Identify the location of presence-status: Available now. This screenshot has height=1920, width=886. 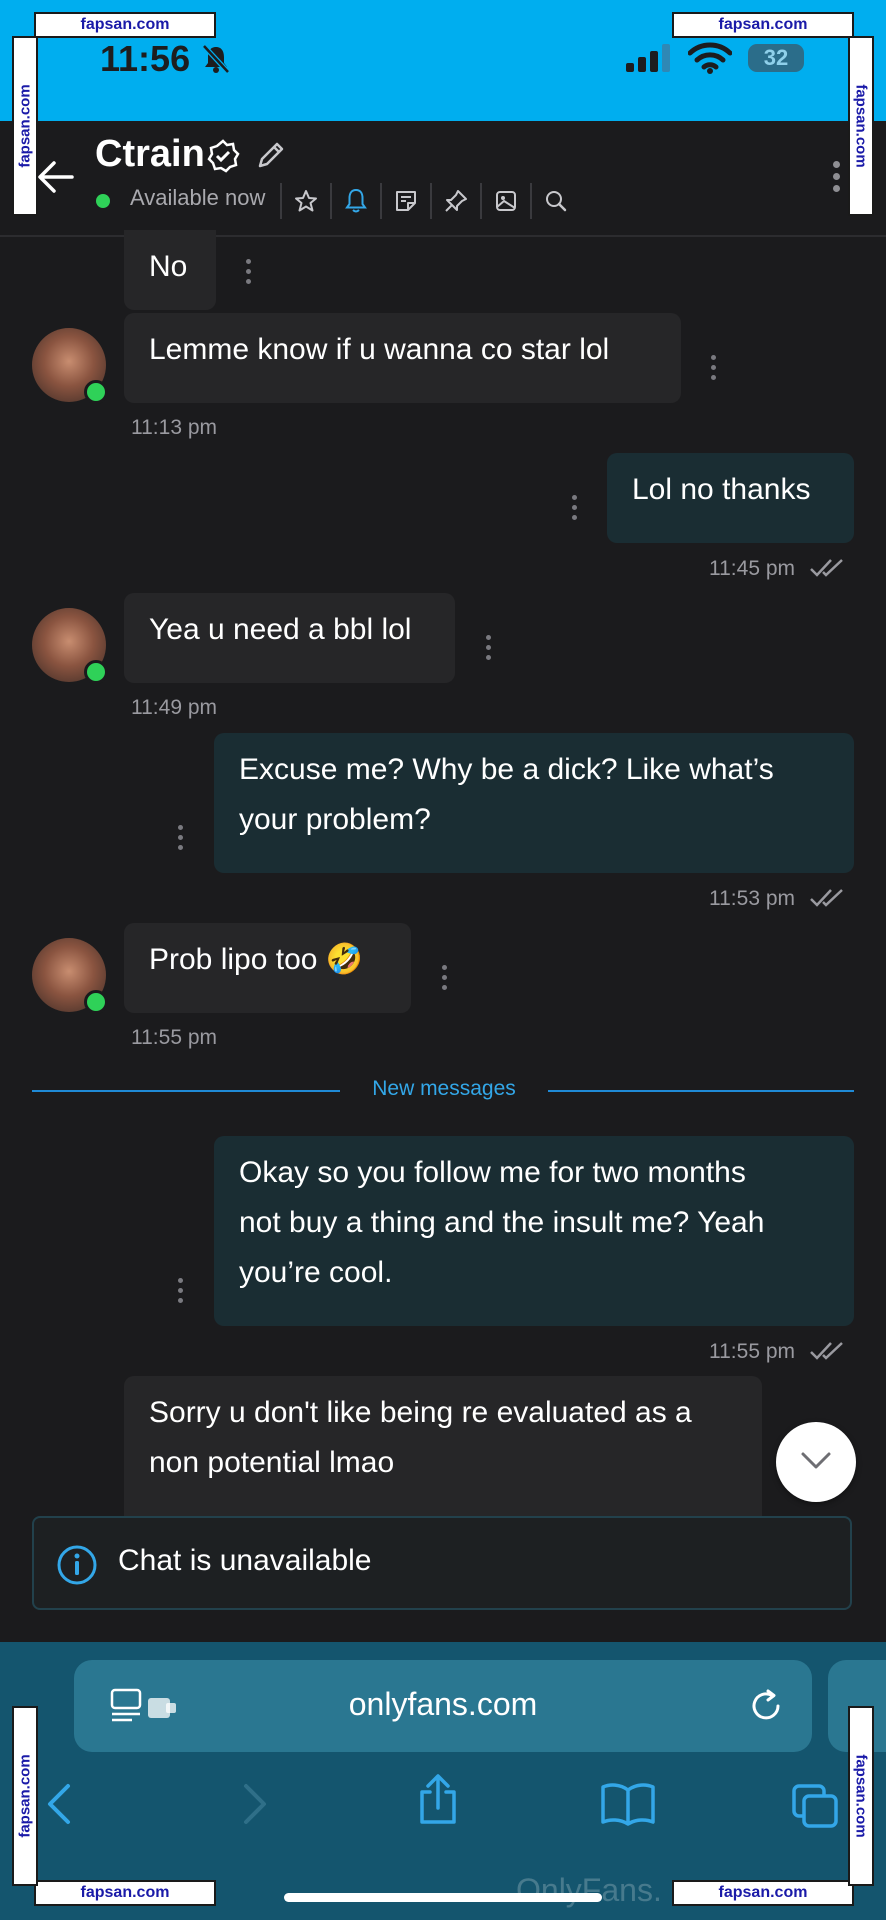
(198, 197).